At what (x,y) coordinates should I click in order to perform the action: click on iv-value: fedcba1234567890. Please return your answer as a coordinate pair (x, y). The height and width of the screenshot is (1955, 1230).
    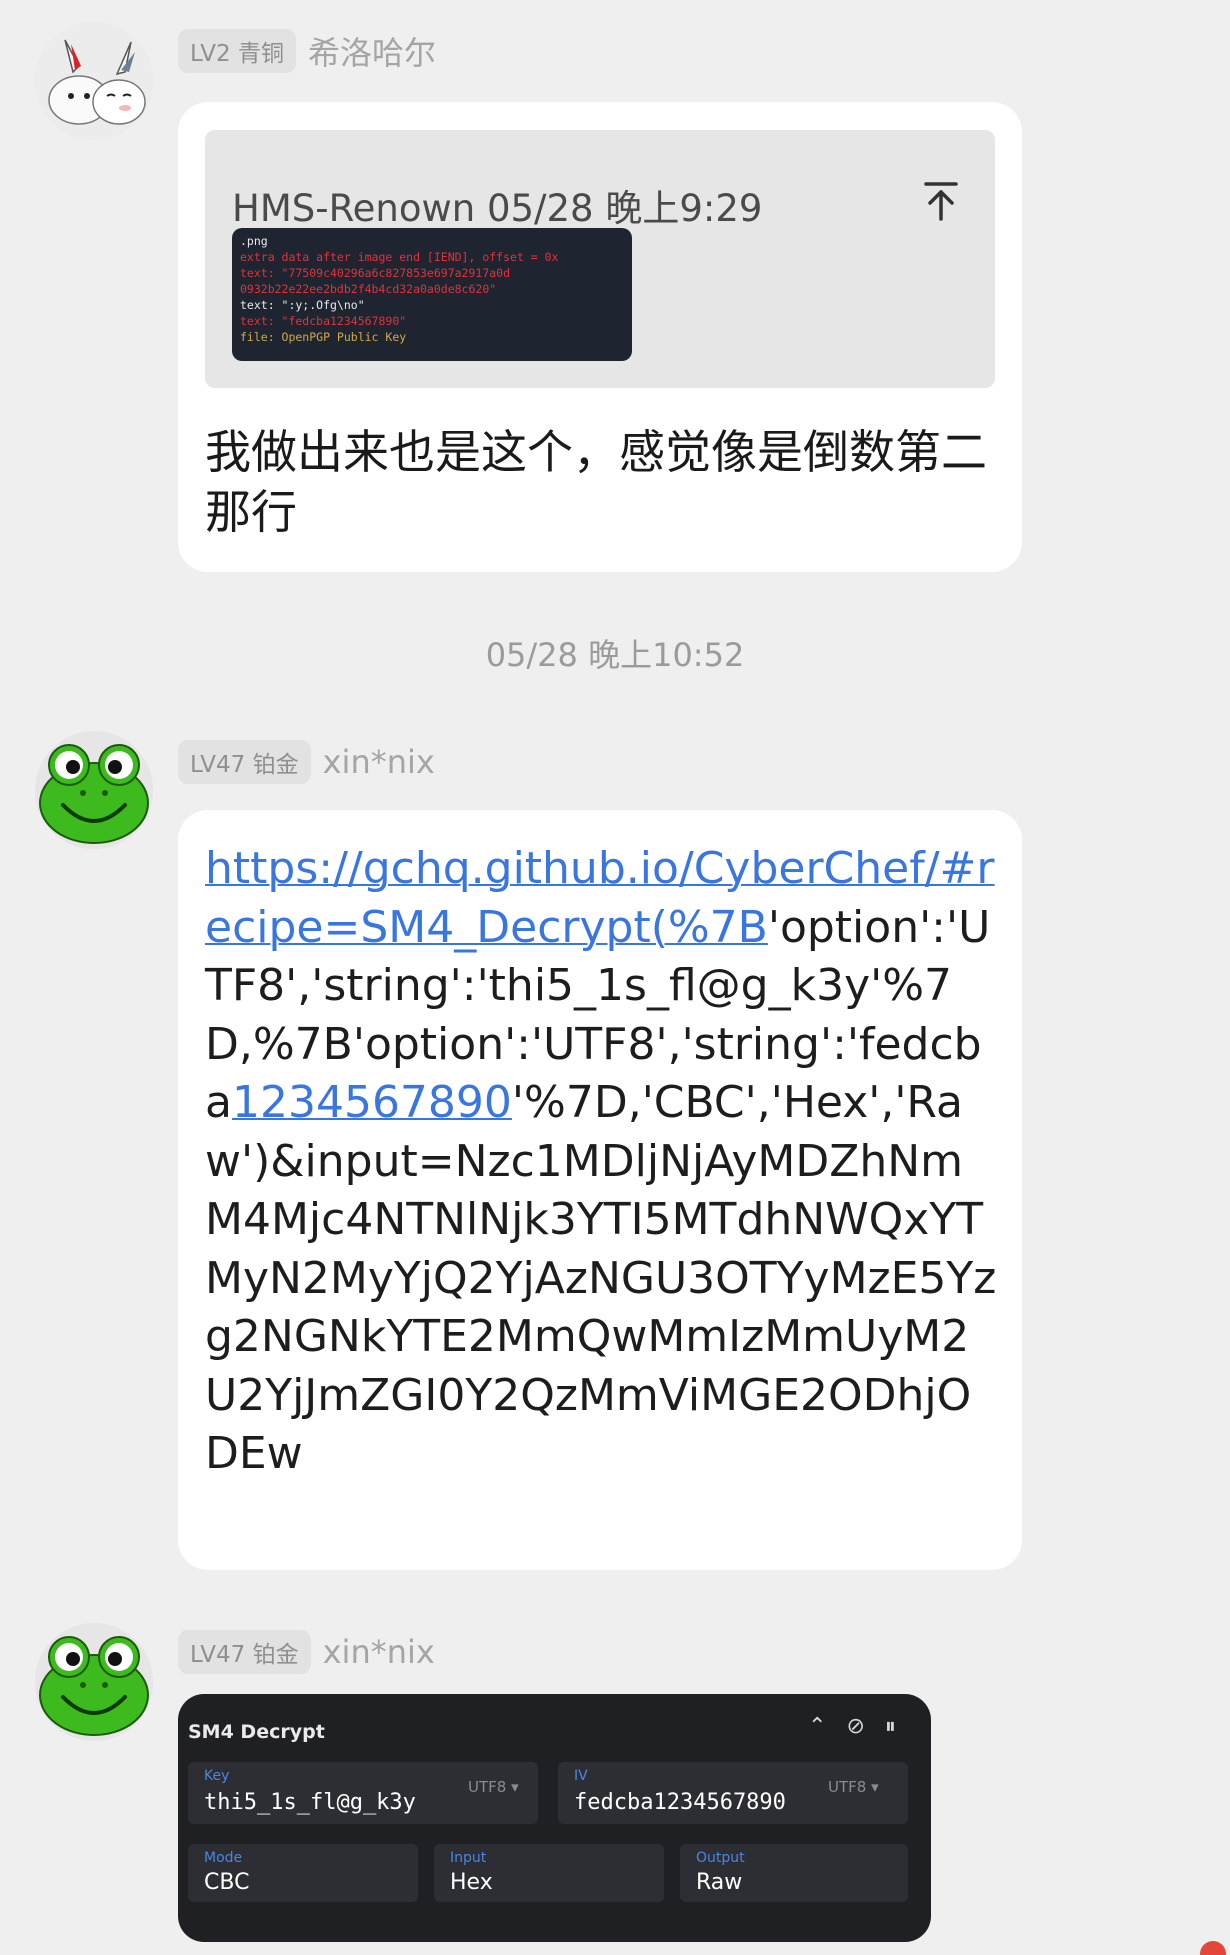
    Looking at the image, I should click on (680, 1802).